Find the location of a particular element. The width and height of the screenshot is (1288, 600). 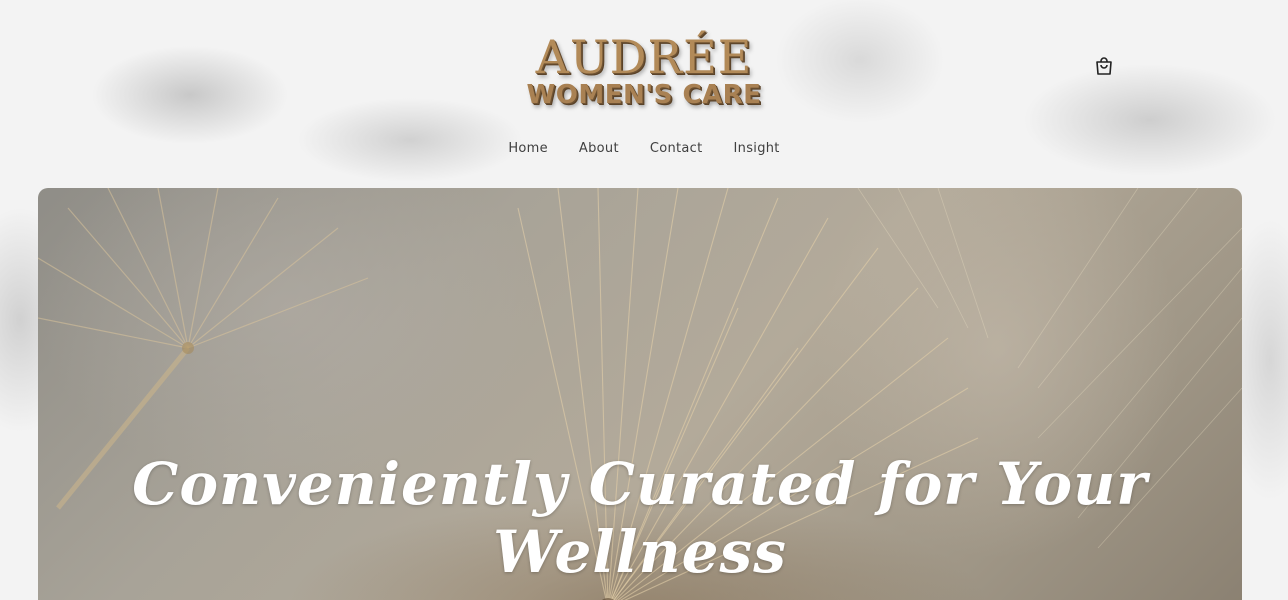

shopping-bag-icon is located at coordinates (1104, 66).